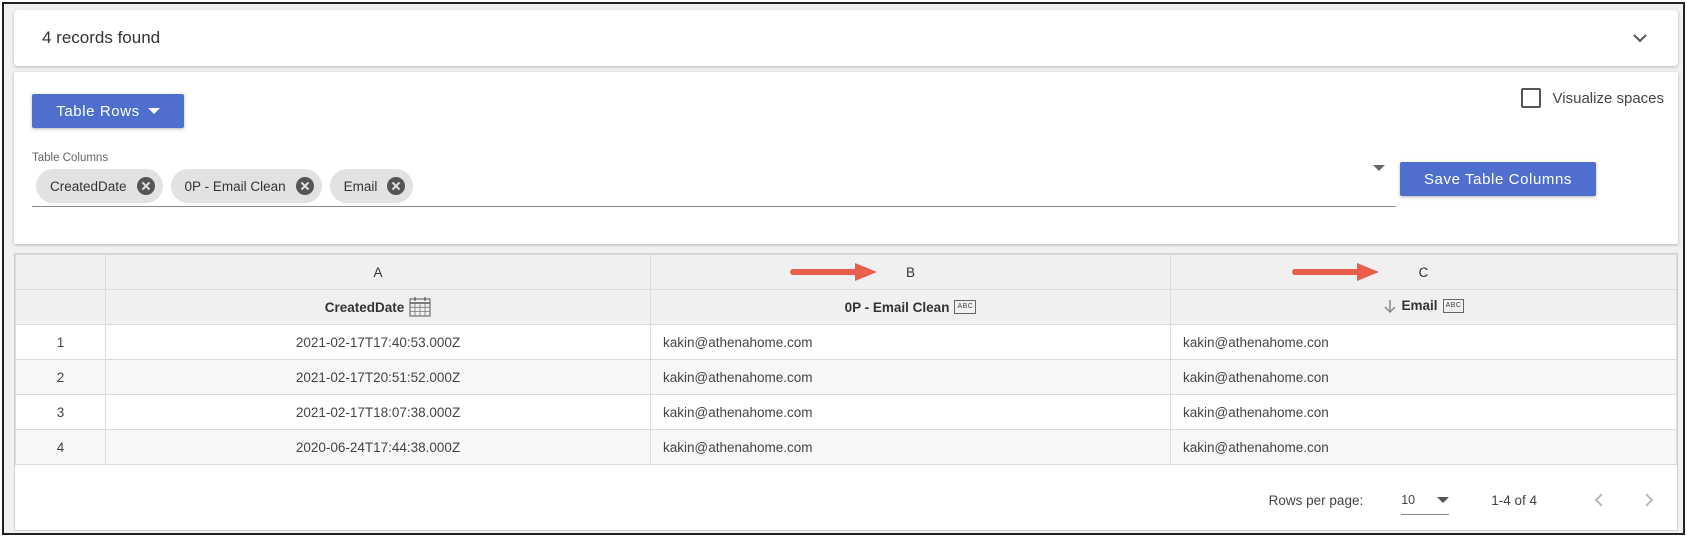 The height and width of the screenshot is (537, 1687). What do you see at coordinates (378, 377) in the screenshot?
I see `cell-createddate: 2021-02-17T20:51:52.000Z` at bounding box center [378, 377].